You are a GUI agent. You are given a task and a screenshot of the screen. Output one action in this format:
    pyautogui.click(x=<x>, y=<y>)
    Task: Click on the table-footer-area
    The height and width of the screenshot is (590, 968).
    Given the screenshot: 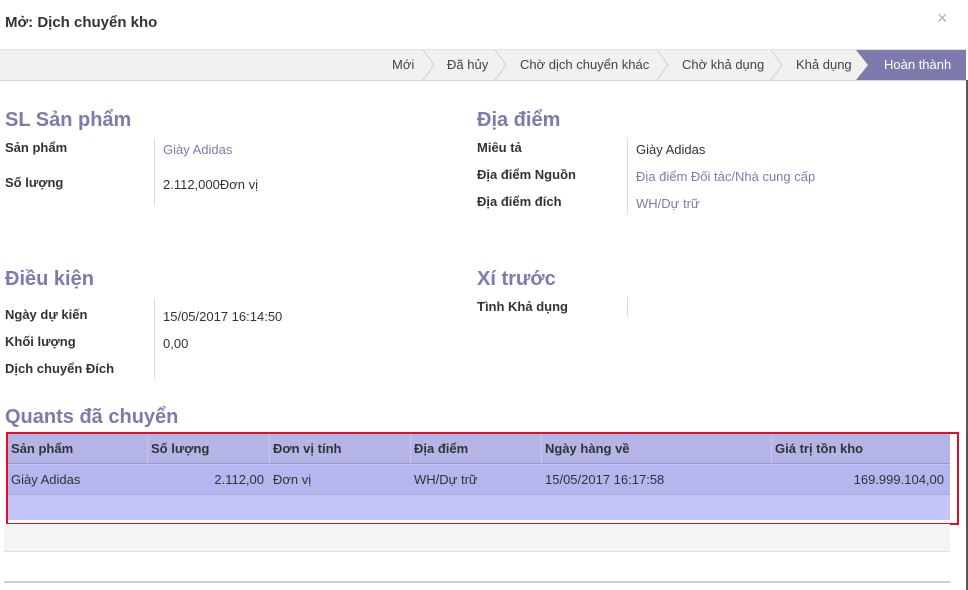 What is the action you would take?
    pyautogui.click(x=477, y=538)
    